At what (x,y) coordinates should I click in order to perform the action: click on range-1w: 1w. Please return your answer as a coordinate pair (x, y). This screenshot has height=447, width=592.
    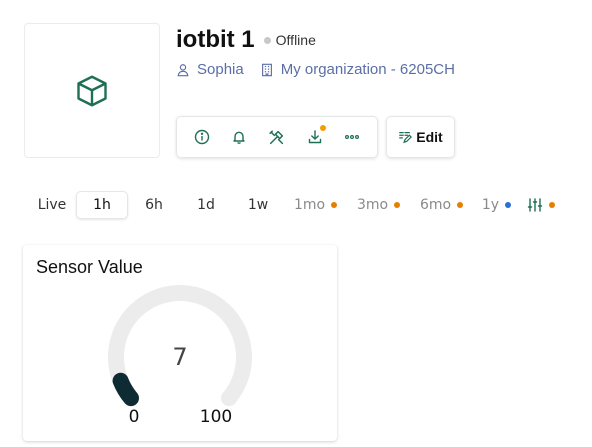
    Looking at the image, I should click on (258, 205).